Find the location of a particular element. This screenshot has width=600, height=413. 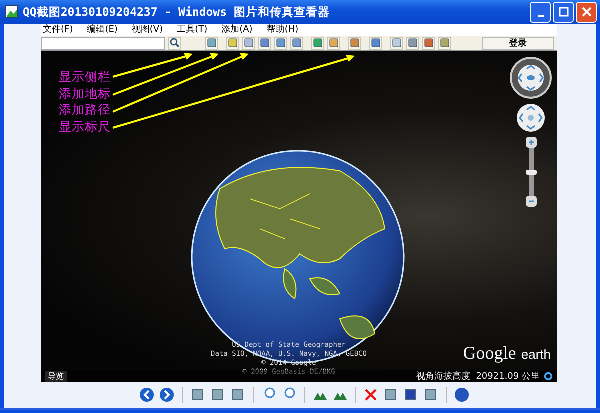

maximize-button is located at coordinates (563, 12).